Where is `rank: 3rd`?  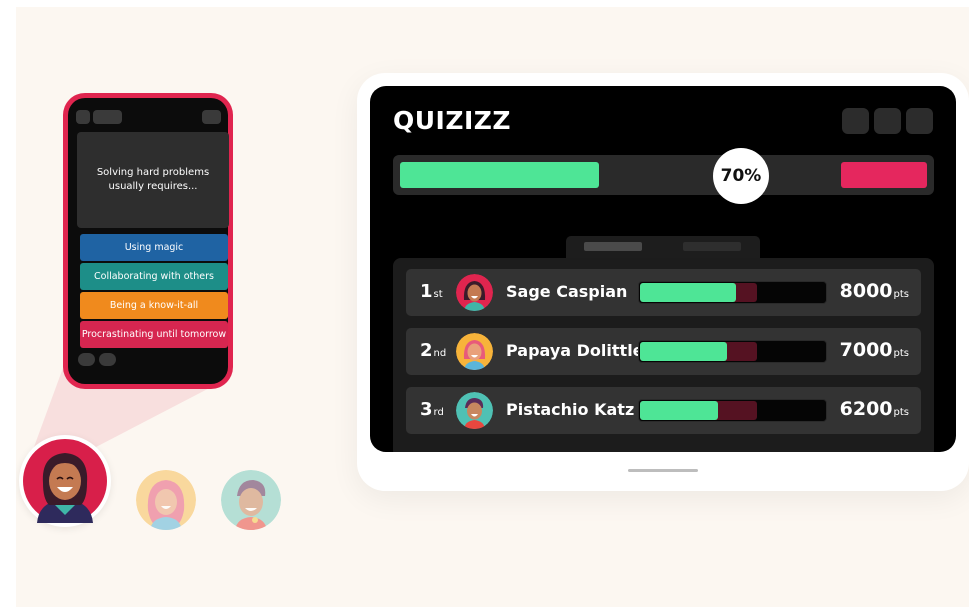
rank: 3rd is located at coordinates (432, 409).